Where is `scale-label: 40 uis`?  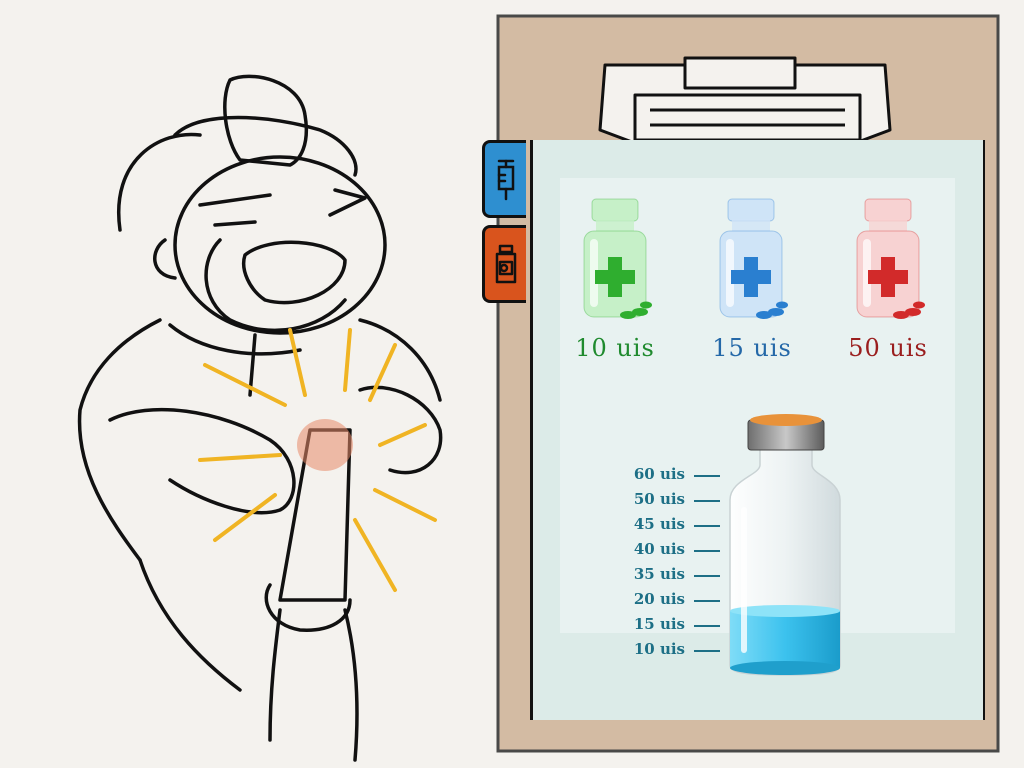 scale-label: 40 uis is located at coordinates (659, 549).